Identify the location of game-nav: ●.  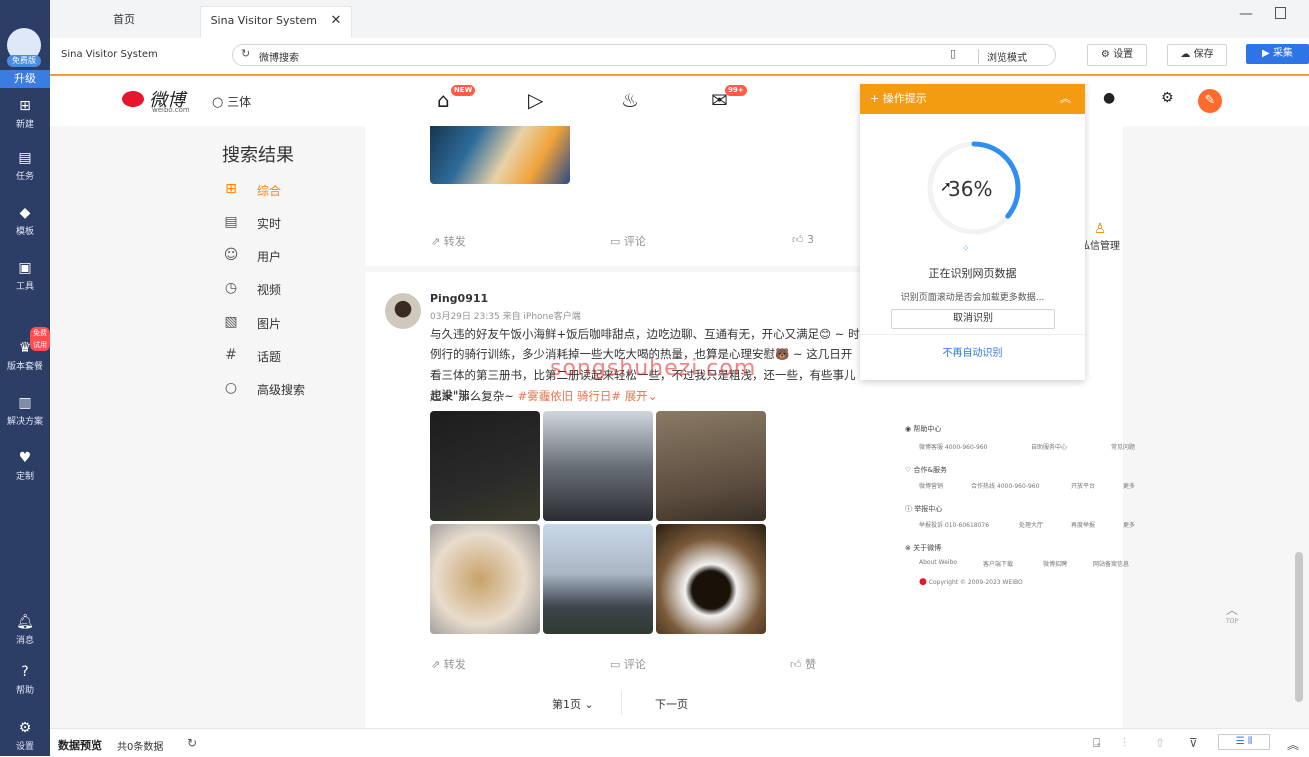
(1109, 98).